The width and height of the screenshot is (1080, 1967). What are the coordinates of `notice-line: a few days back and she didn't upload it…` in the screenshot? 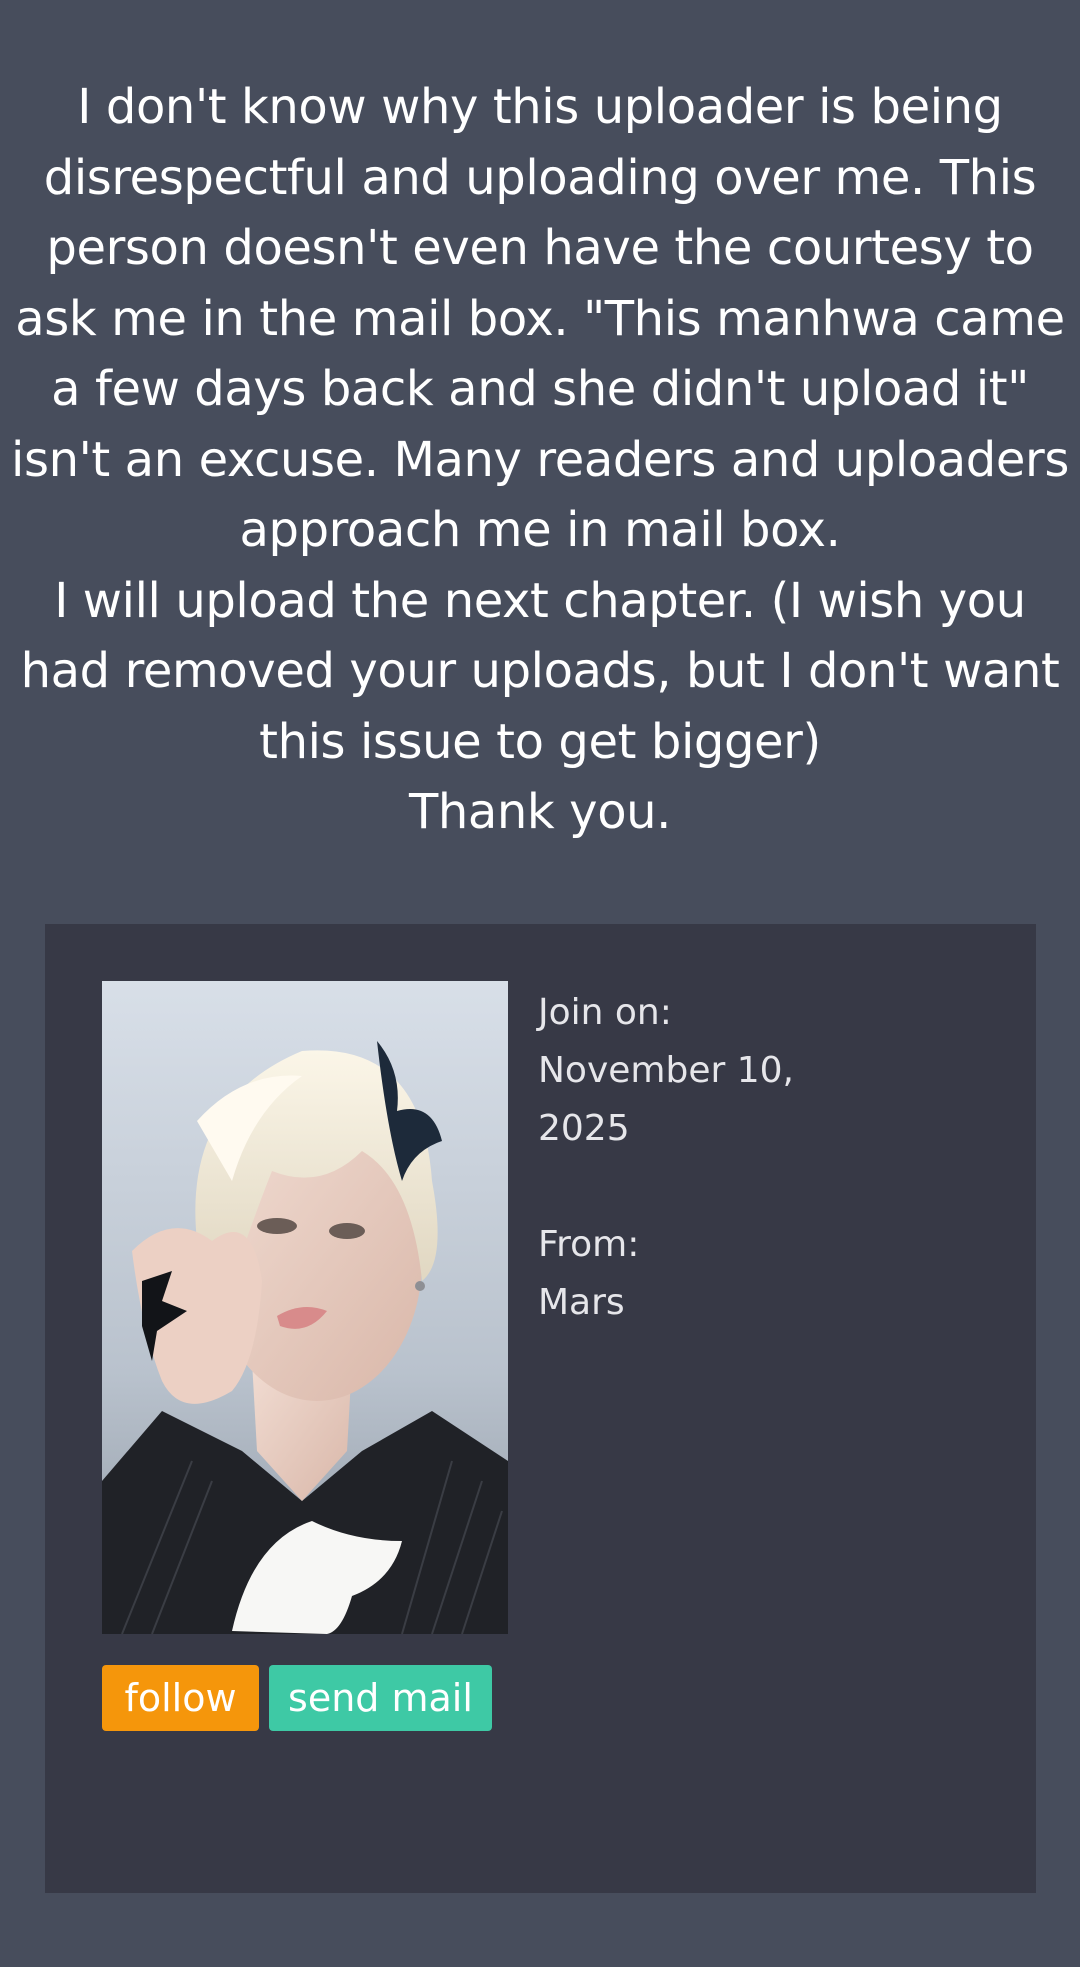 It's located at (540, 389).